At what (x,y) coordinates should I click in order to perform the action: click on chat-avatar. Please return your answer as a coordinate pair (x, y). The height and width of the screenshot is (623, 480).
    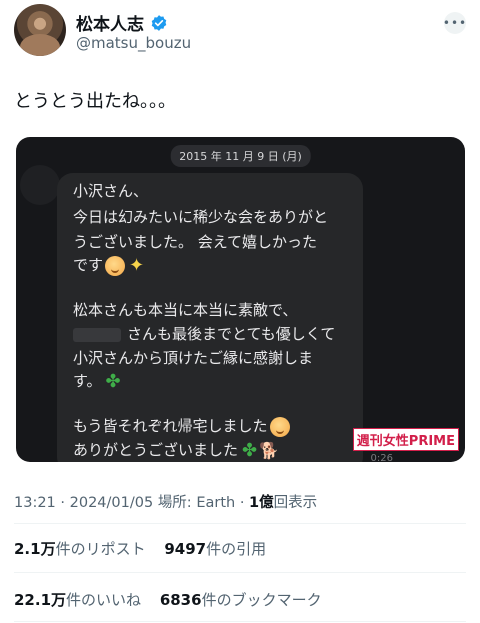
    Looking at the image, I should click on (40, 185).